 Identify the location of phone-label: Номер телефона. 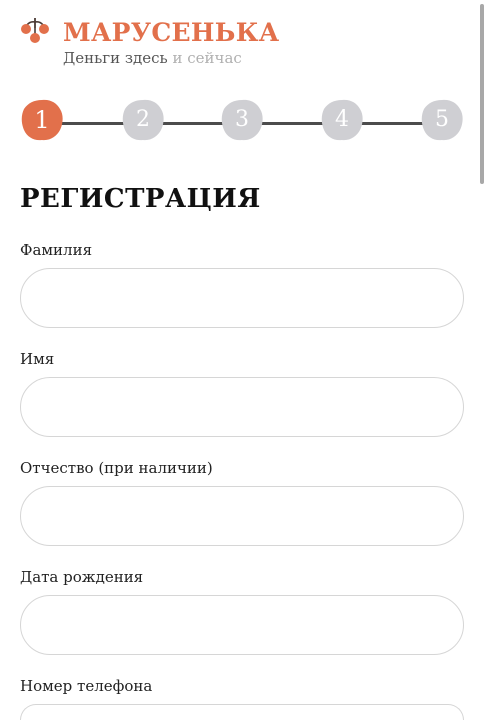
(86, 686).